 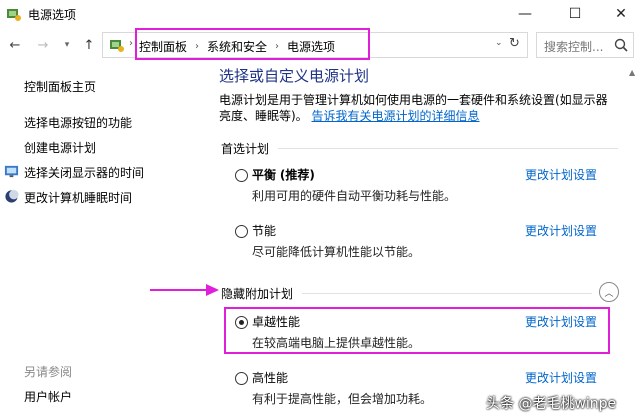 What do you see at coordinates (43, 45) in the screenshot?
I see `forward-arrow-icon: →` at bounding box center [43, 45].